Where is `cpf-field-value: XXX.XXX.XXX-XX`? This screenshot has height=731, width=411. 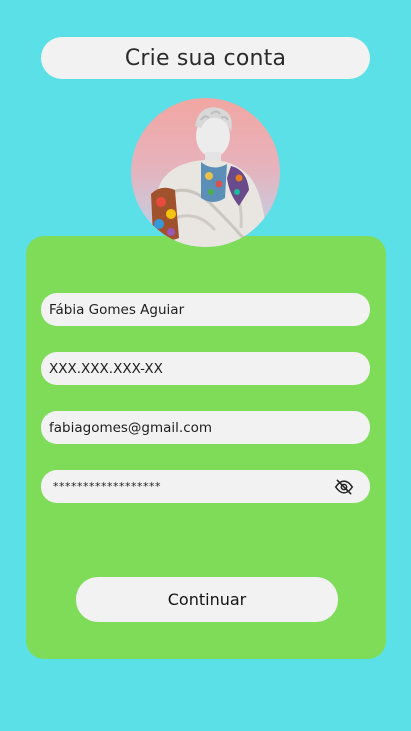
cpf-field-value: XXX.XXX.XXX-XX is located at coordinates (205, 369).